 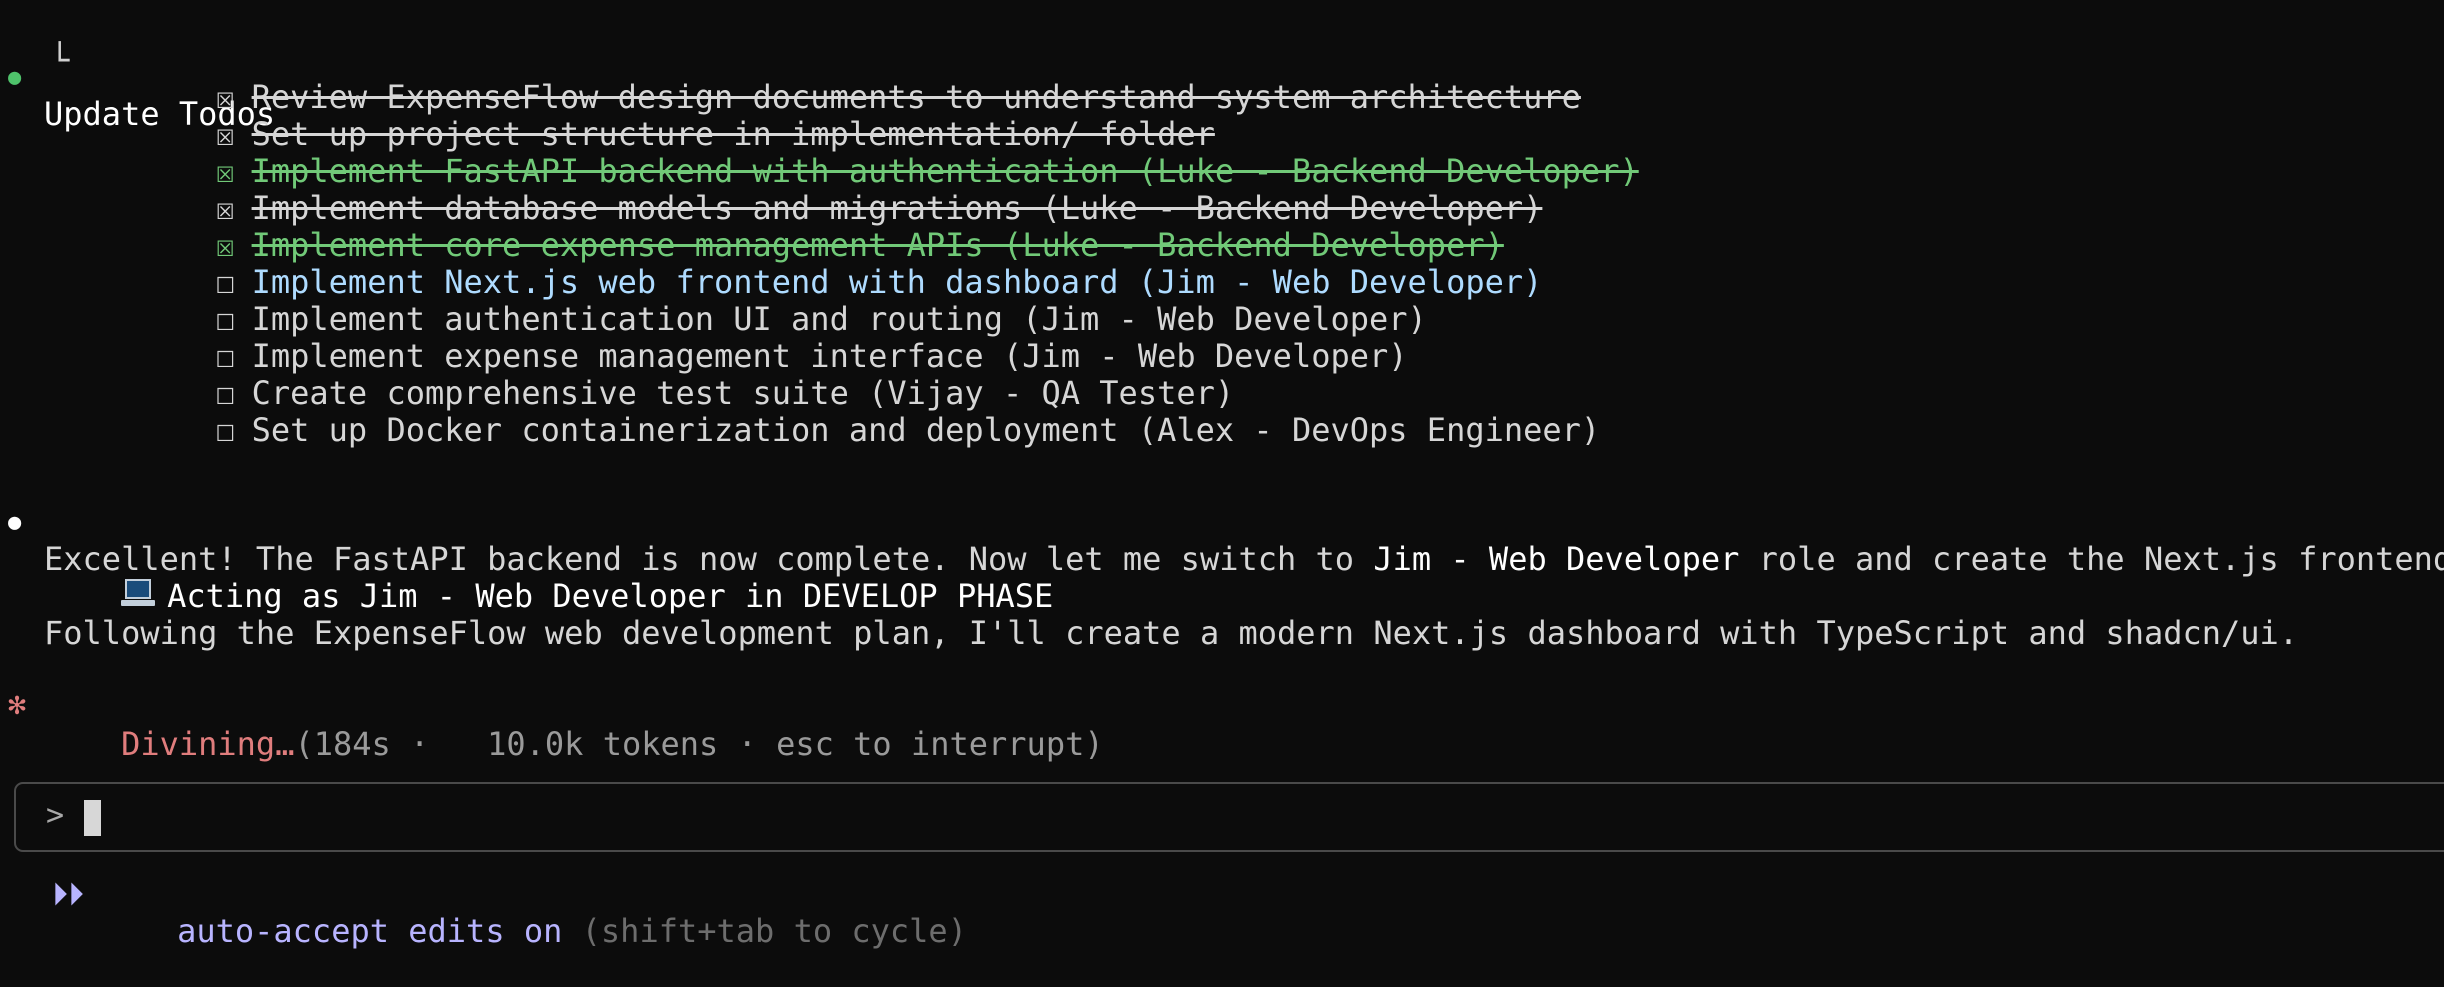 I want to click on tree-branch-icon: └, so click(x=60, y=60).